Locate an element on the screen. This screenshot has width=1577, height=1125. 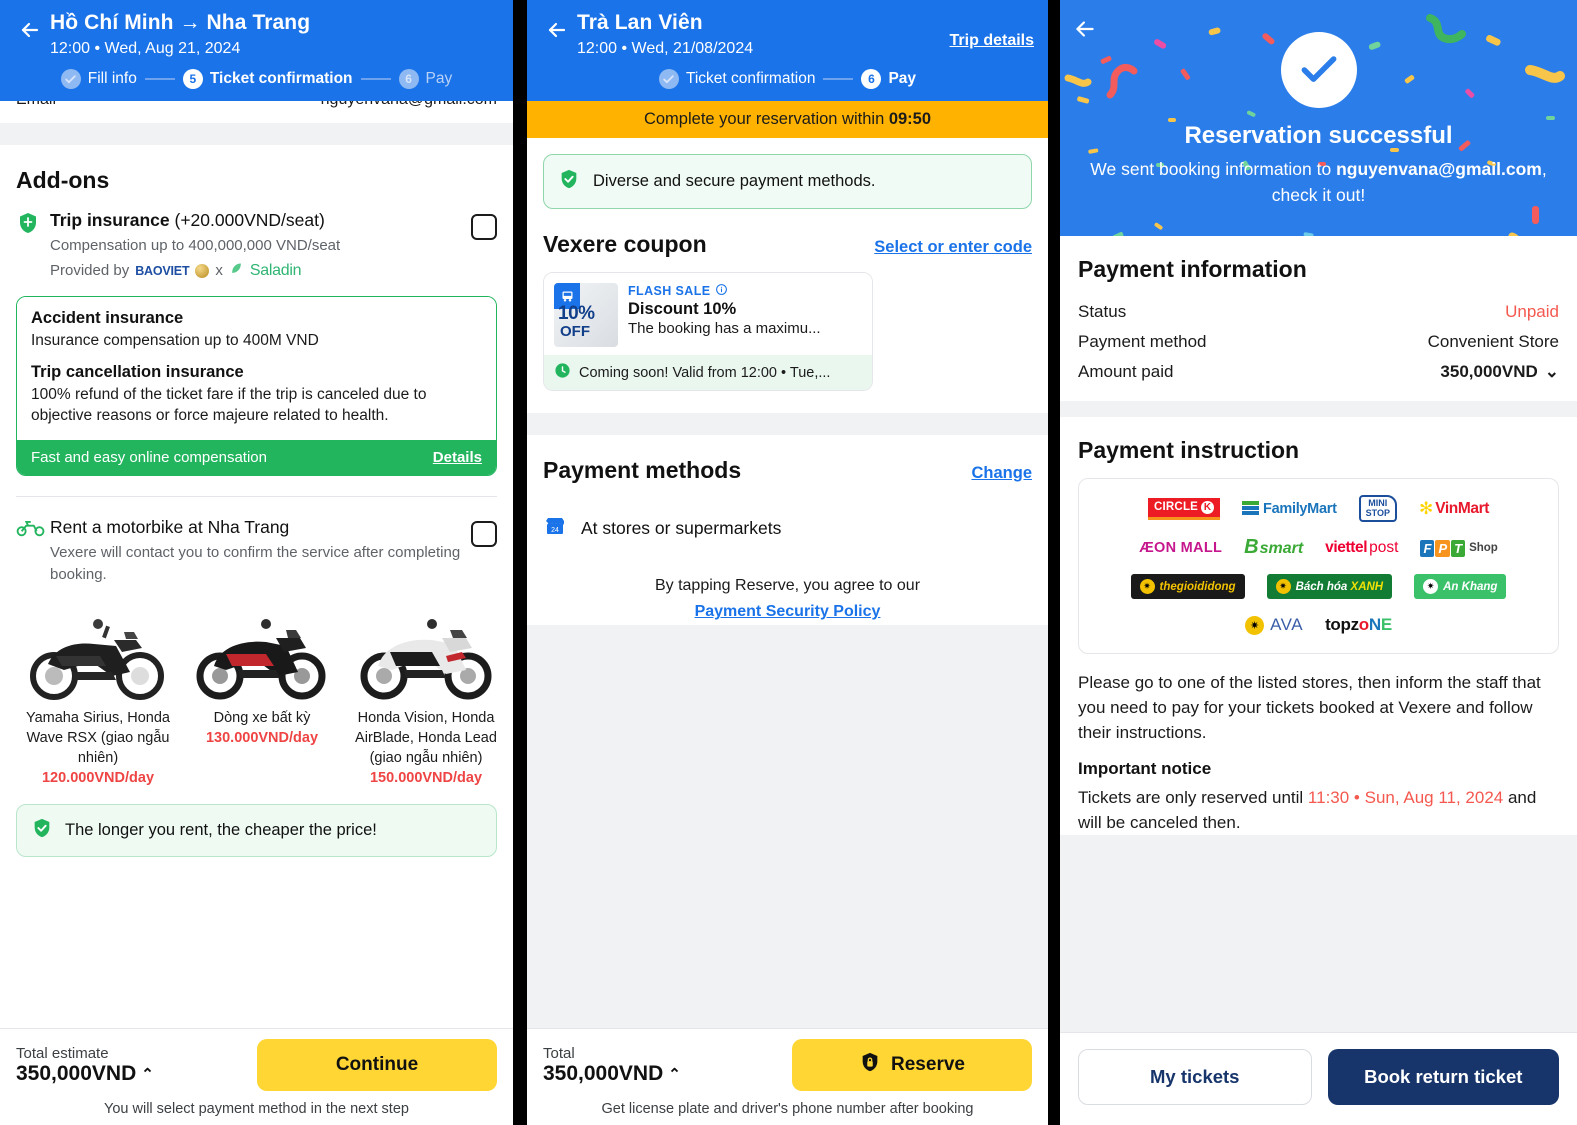
my-tickets-button: My tickets is located at coordinates (1195, 1077).